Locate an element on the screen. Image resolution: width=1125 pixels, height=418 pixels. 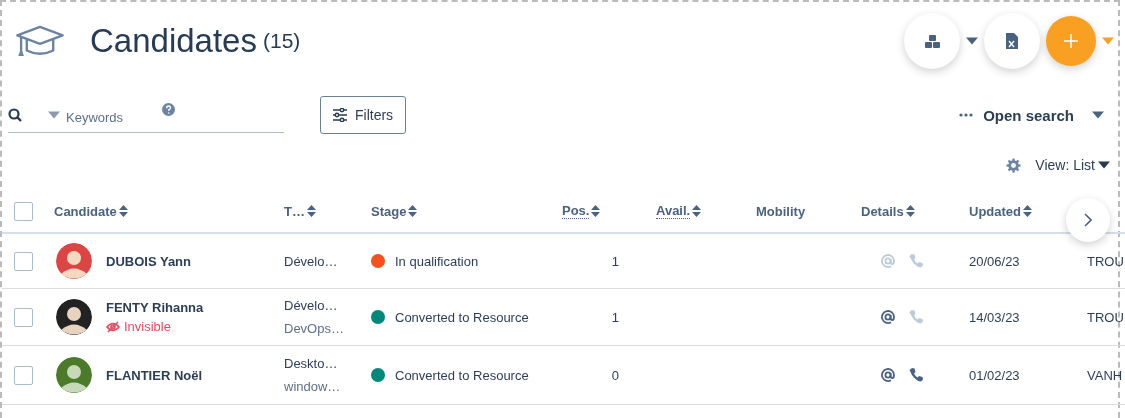
phone-icon is located at coordinates (916, 375).